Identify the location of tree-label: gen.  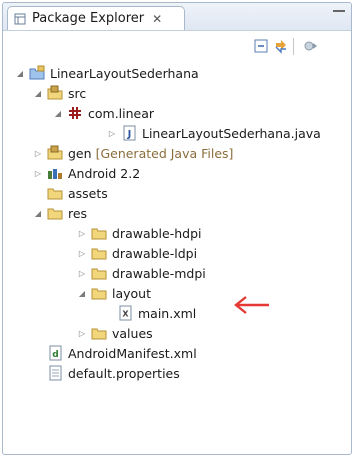
(80, 153).